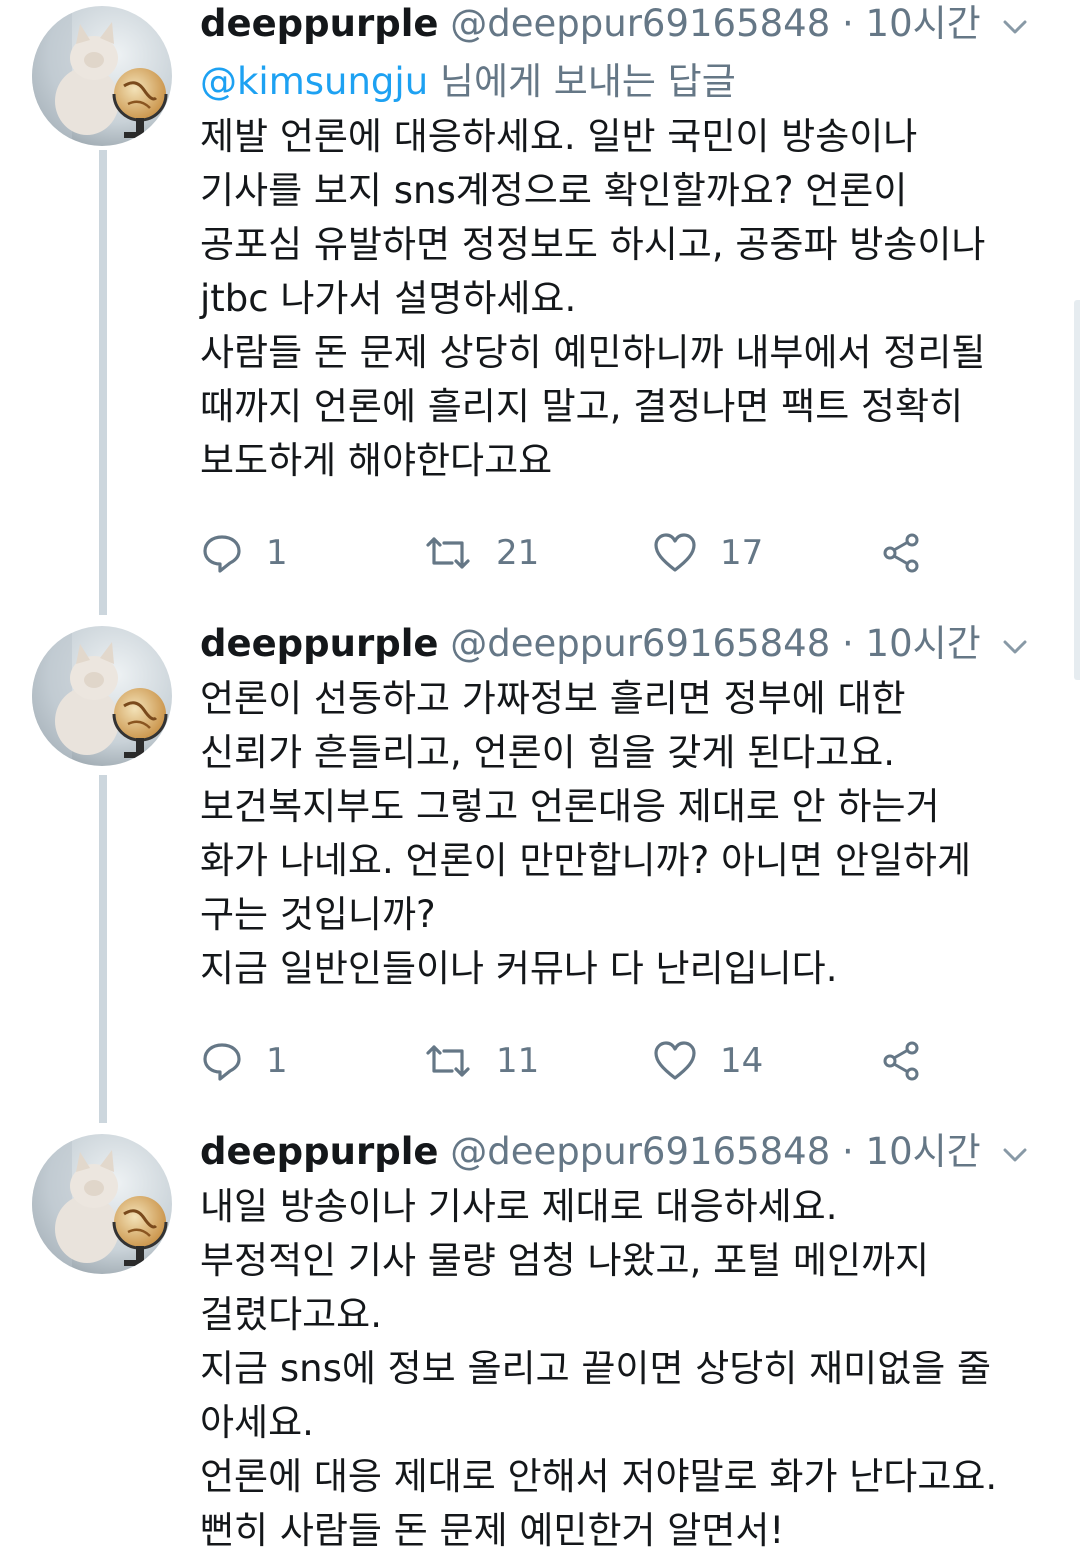 Image resolution: width=1080 pixels, height=1558 pixels. Describe the element at coordinates (518, 553) in the screenshot. I see `retweet-count: 21` at that location.